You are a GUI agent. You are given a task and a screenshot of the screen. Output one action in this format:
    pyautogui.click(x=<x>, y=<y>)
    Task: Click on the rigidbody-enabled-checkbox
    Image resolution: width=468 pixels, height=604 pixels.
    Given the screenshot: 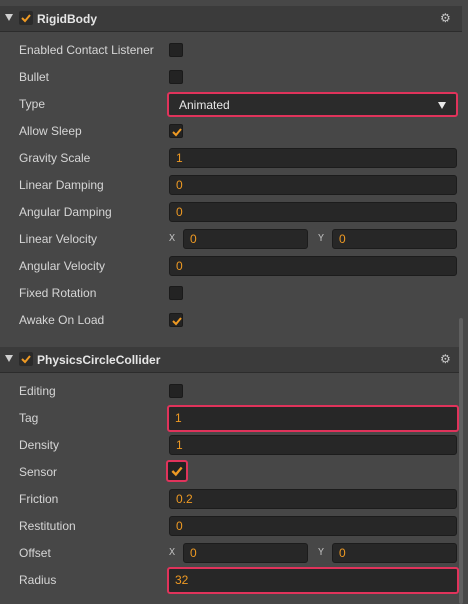 What is the action you would take?
    pyautogui.click(x=26, y=18)
    